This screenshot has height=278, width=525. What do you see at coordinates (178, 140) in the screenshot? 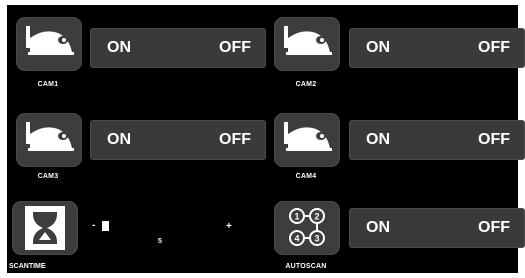
I see `cam3-toggle: ON OFF` at bounding box center [178, 140].